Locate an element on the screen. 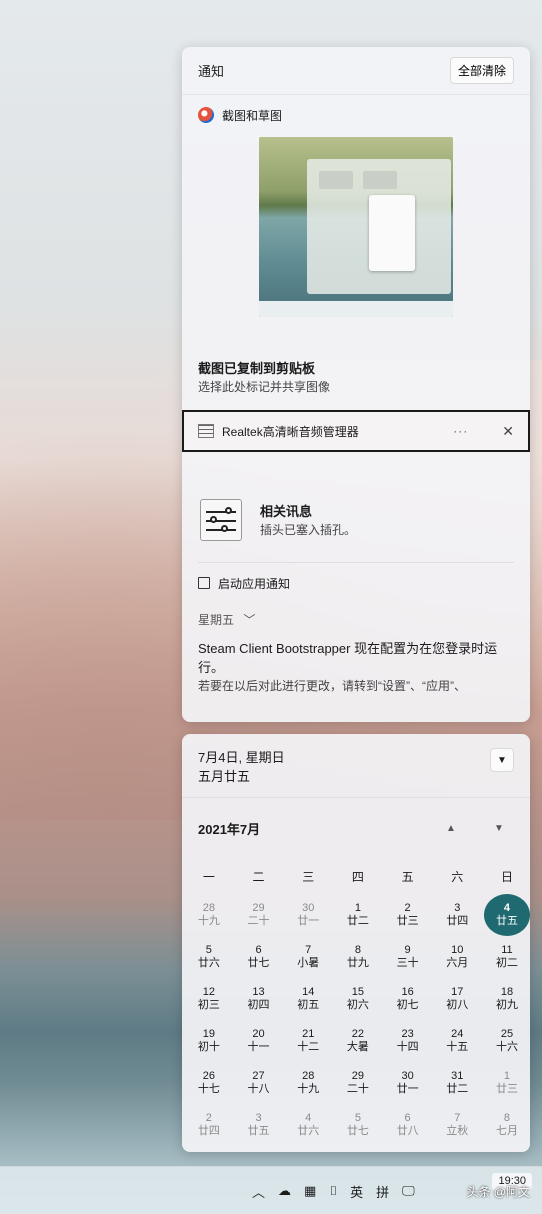 The image size is (542, 1214). calendar-day: 22 大暑 is located at coordinates (358, 1041).